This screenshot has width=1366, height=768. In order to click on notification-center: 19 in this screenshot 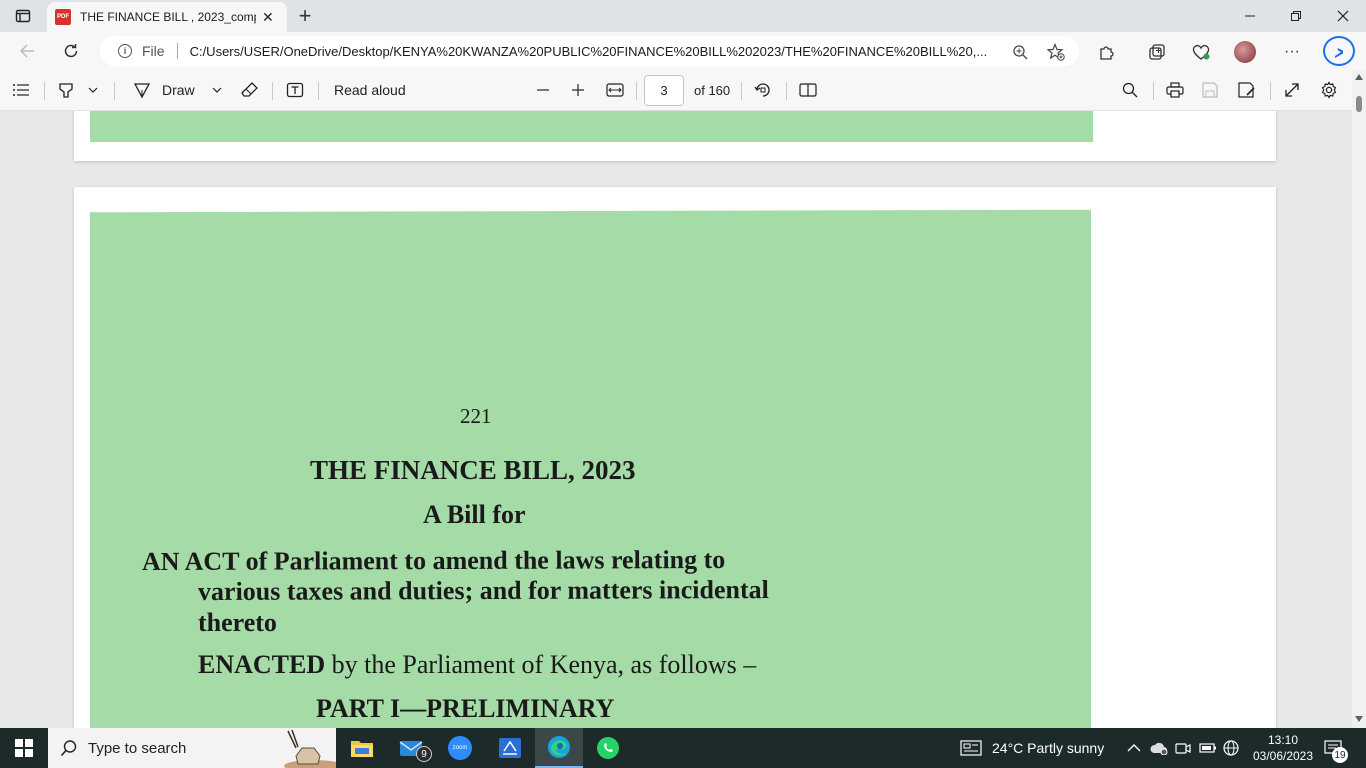, I will do `click(1336, 748)`.